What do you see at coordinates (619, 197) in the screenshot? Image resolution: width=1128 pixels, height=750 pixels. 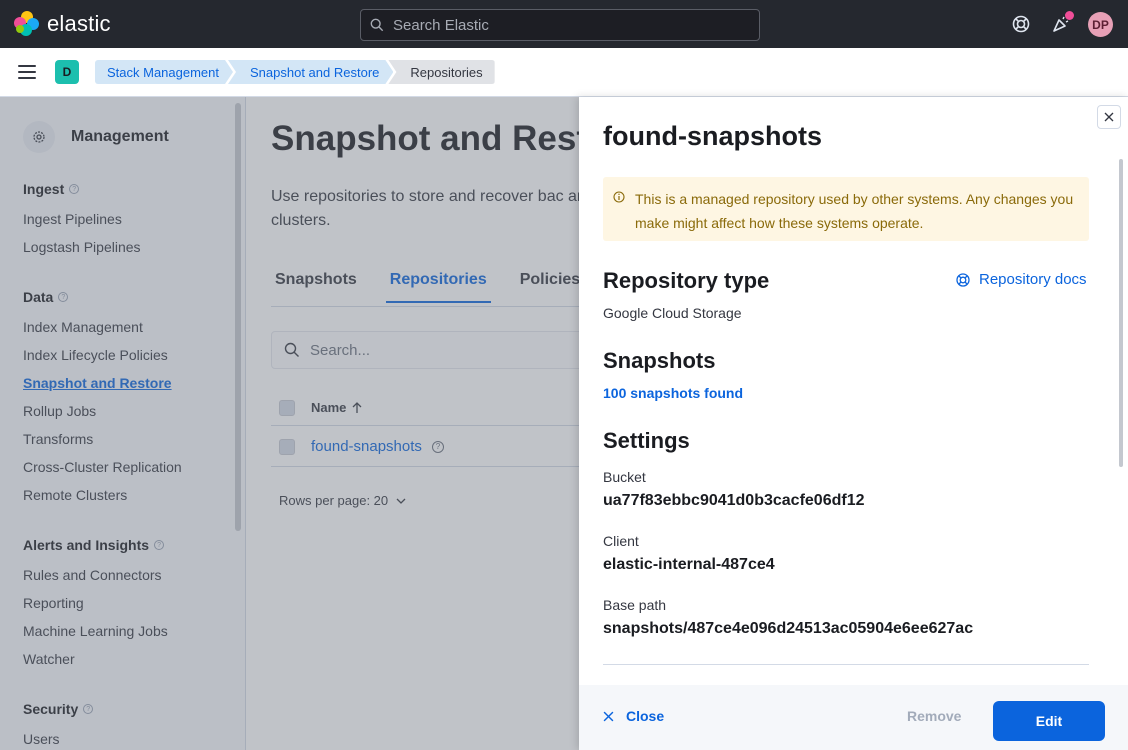 I see `info-icon` at bounding box center [619, 197].